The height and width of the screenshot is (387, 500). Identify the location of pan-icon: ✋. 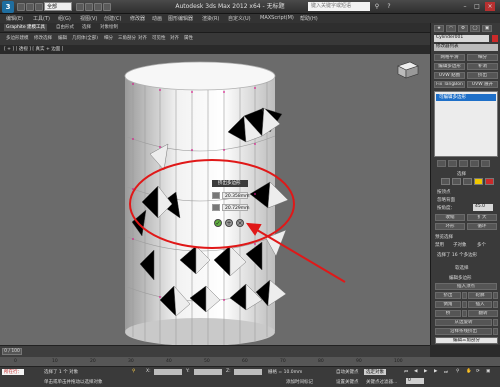
(469, 371).